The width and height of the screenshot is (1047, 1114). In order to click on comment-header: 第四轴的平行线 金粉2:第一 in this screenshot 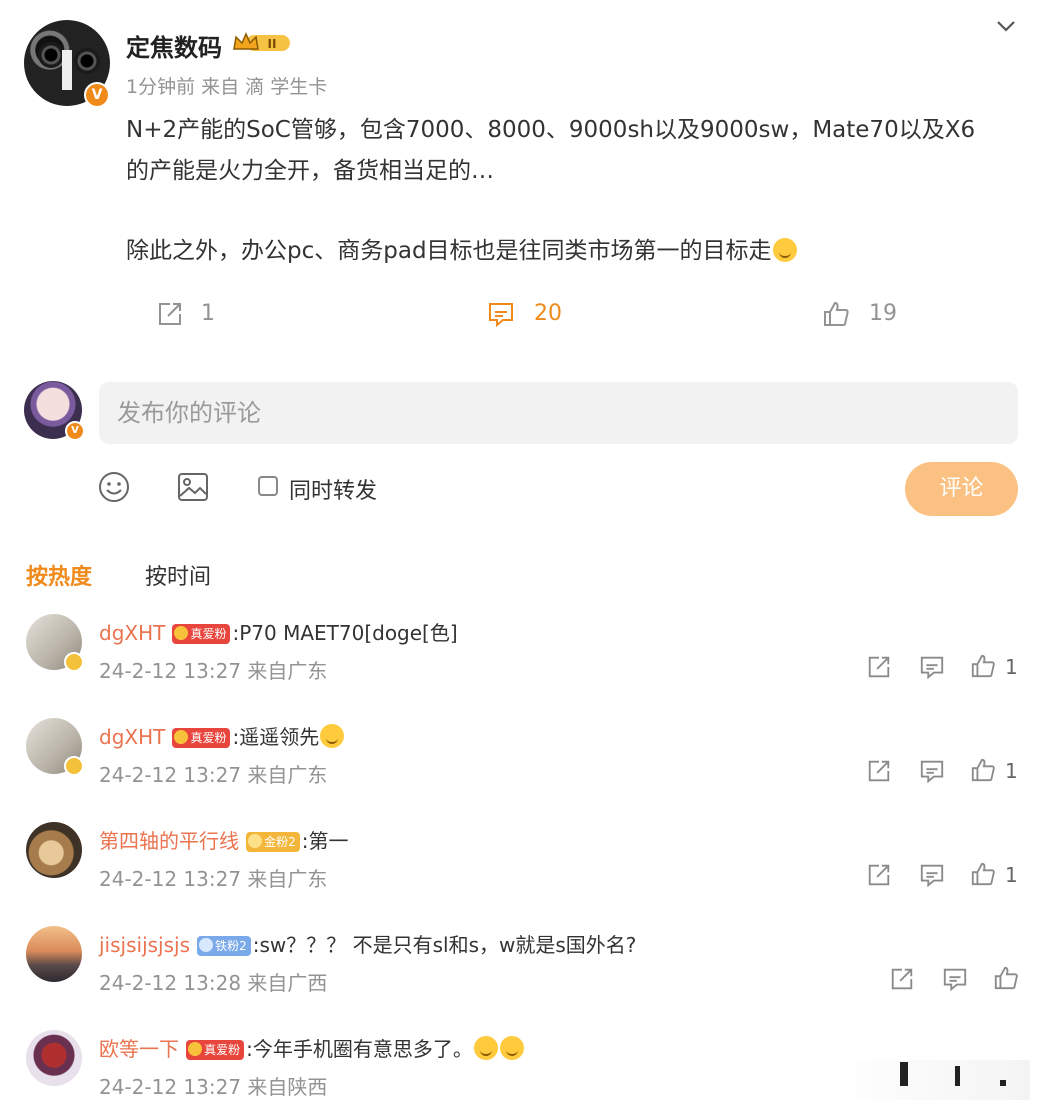, I will do `click(223, 839)`.